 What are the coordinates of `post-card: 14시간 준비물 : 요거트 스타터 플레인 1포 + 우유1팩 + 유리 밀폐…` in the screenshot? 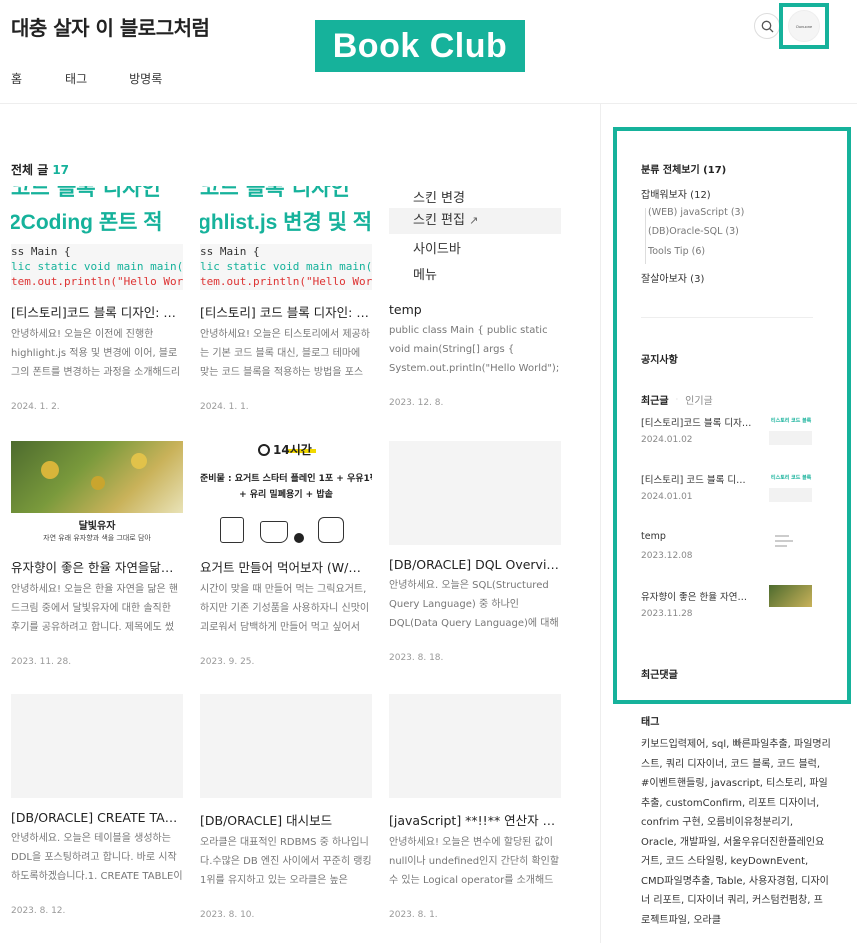 It's located at (286, 554).